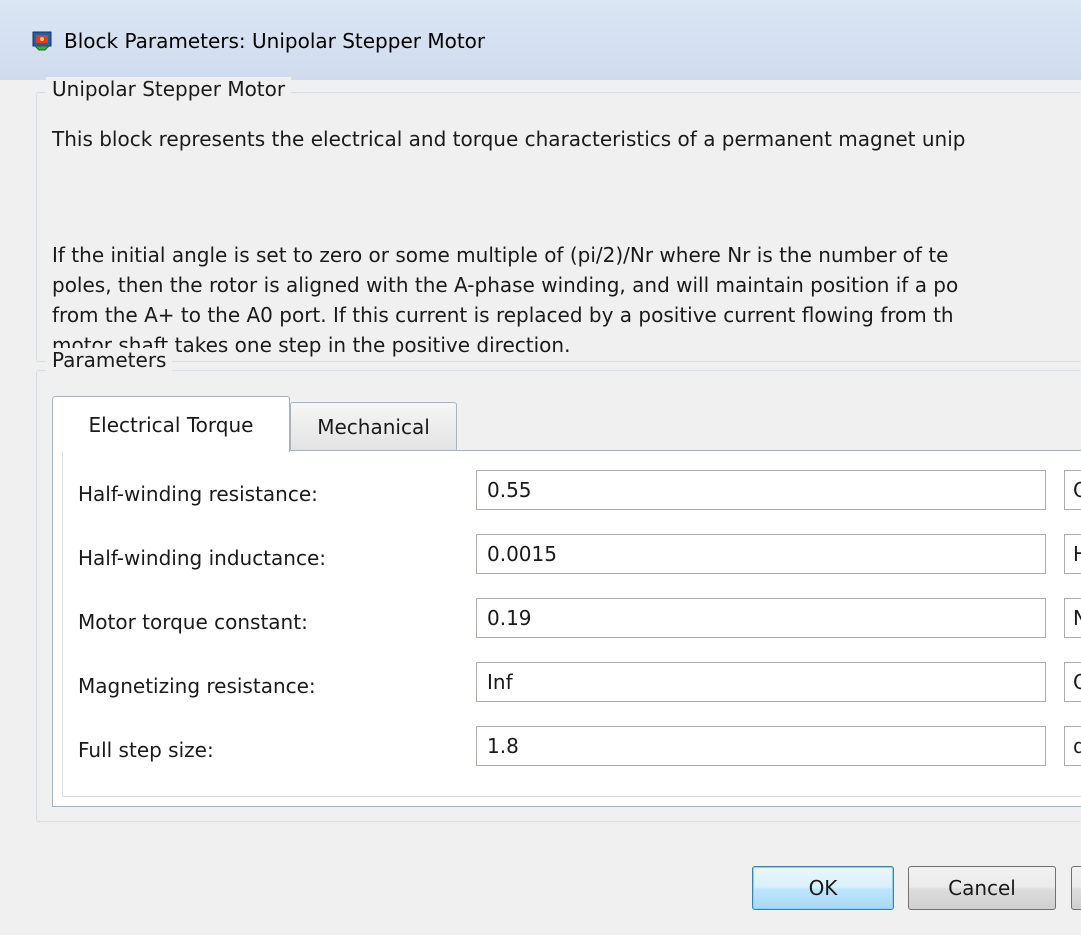  Describe the element at coordinates (1072, 554) in the screenshot. I see `half-winding-inductance-unit: H` at that location.